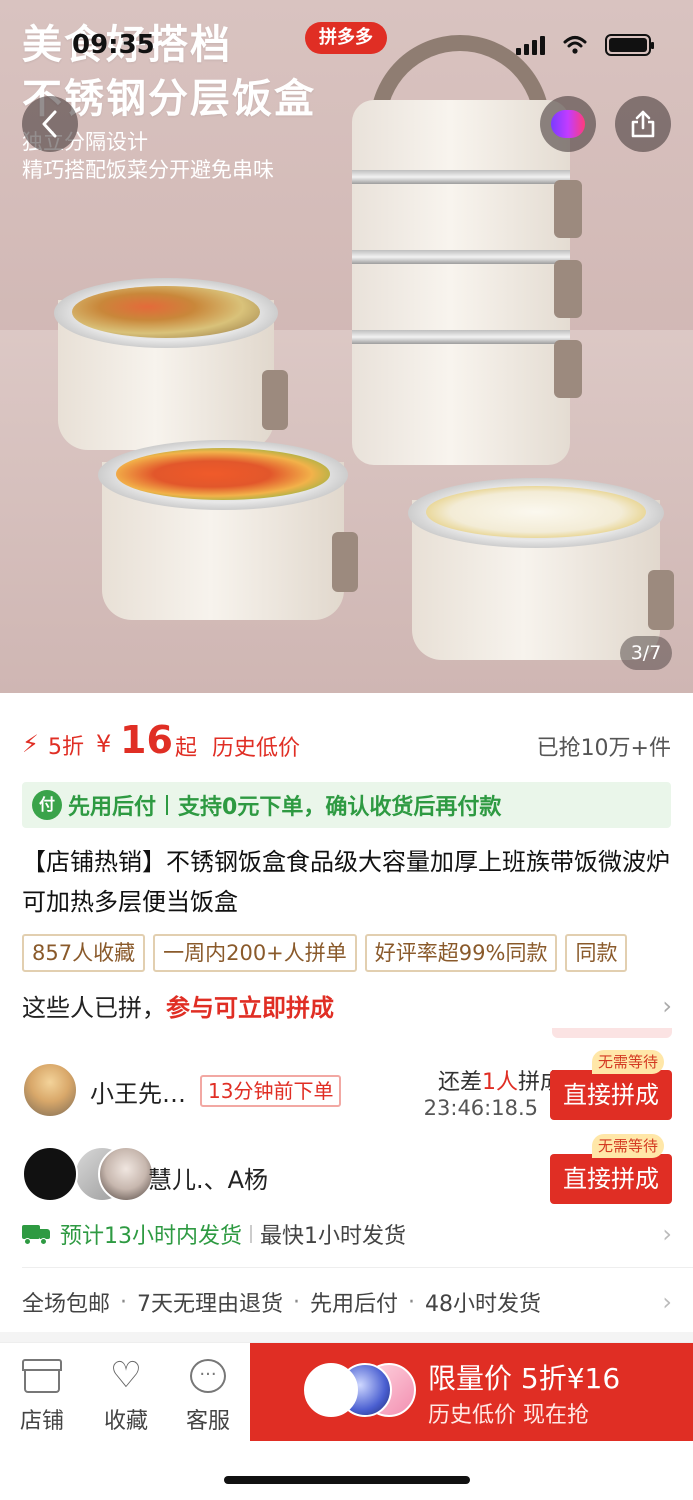 Image resolution: width=693 pixels, height=1500 pixels. I want to click on nav-store-label: 店铺, so click(41, 1421).